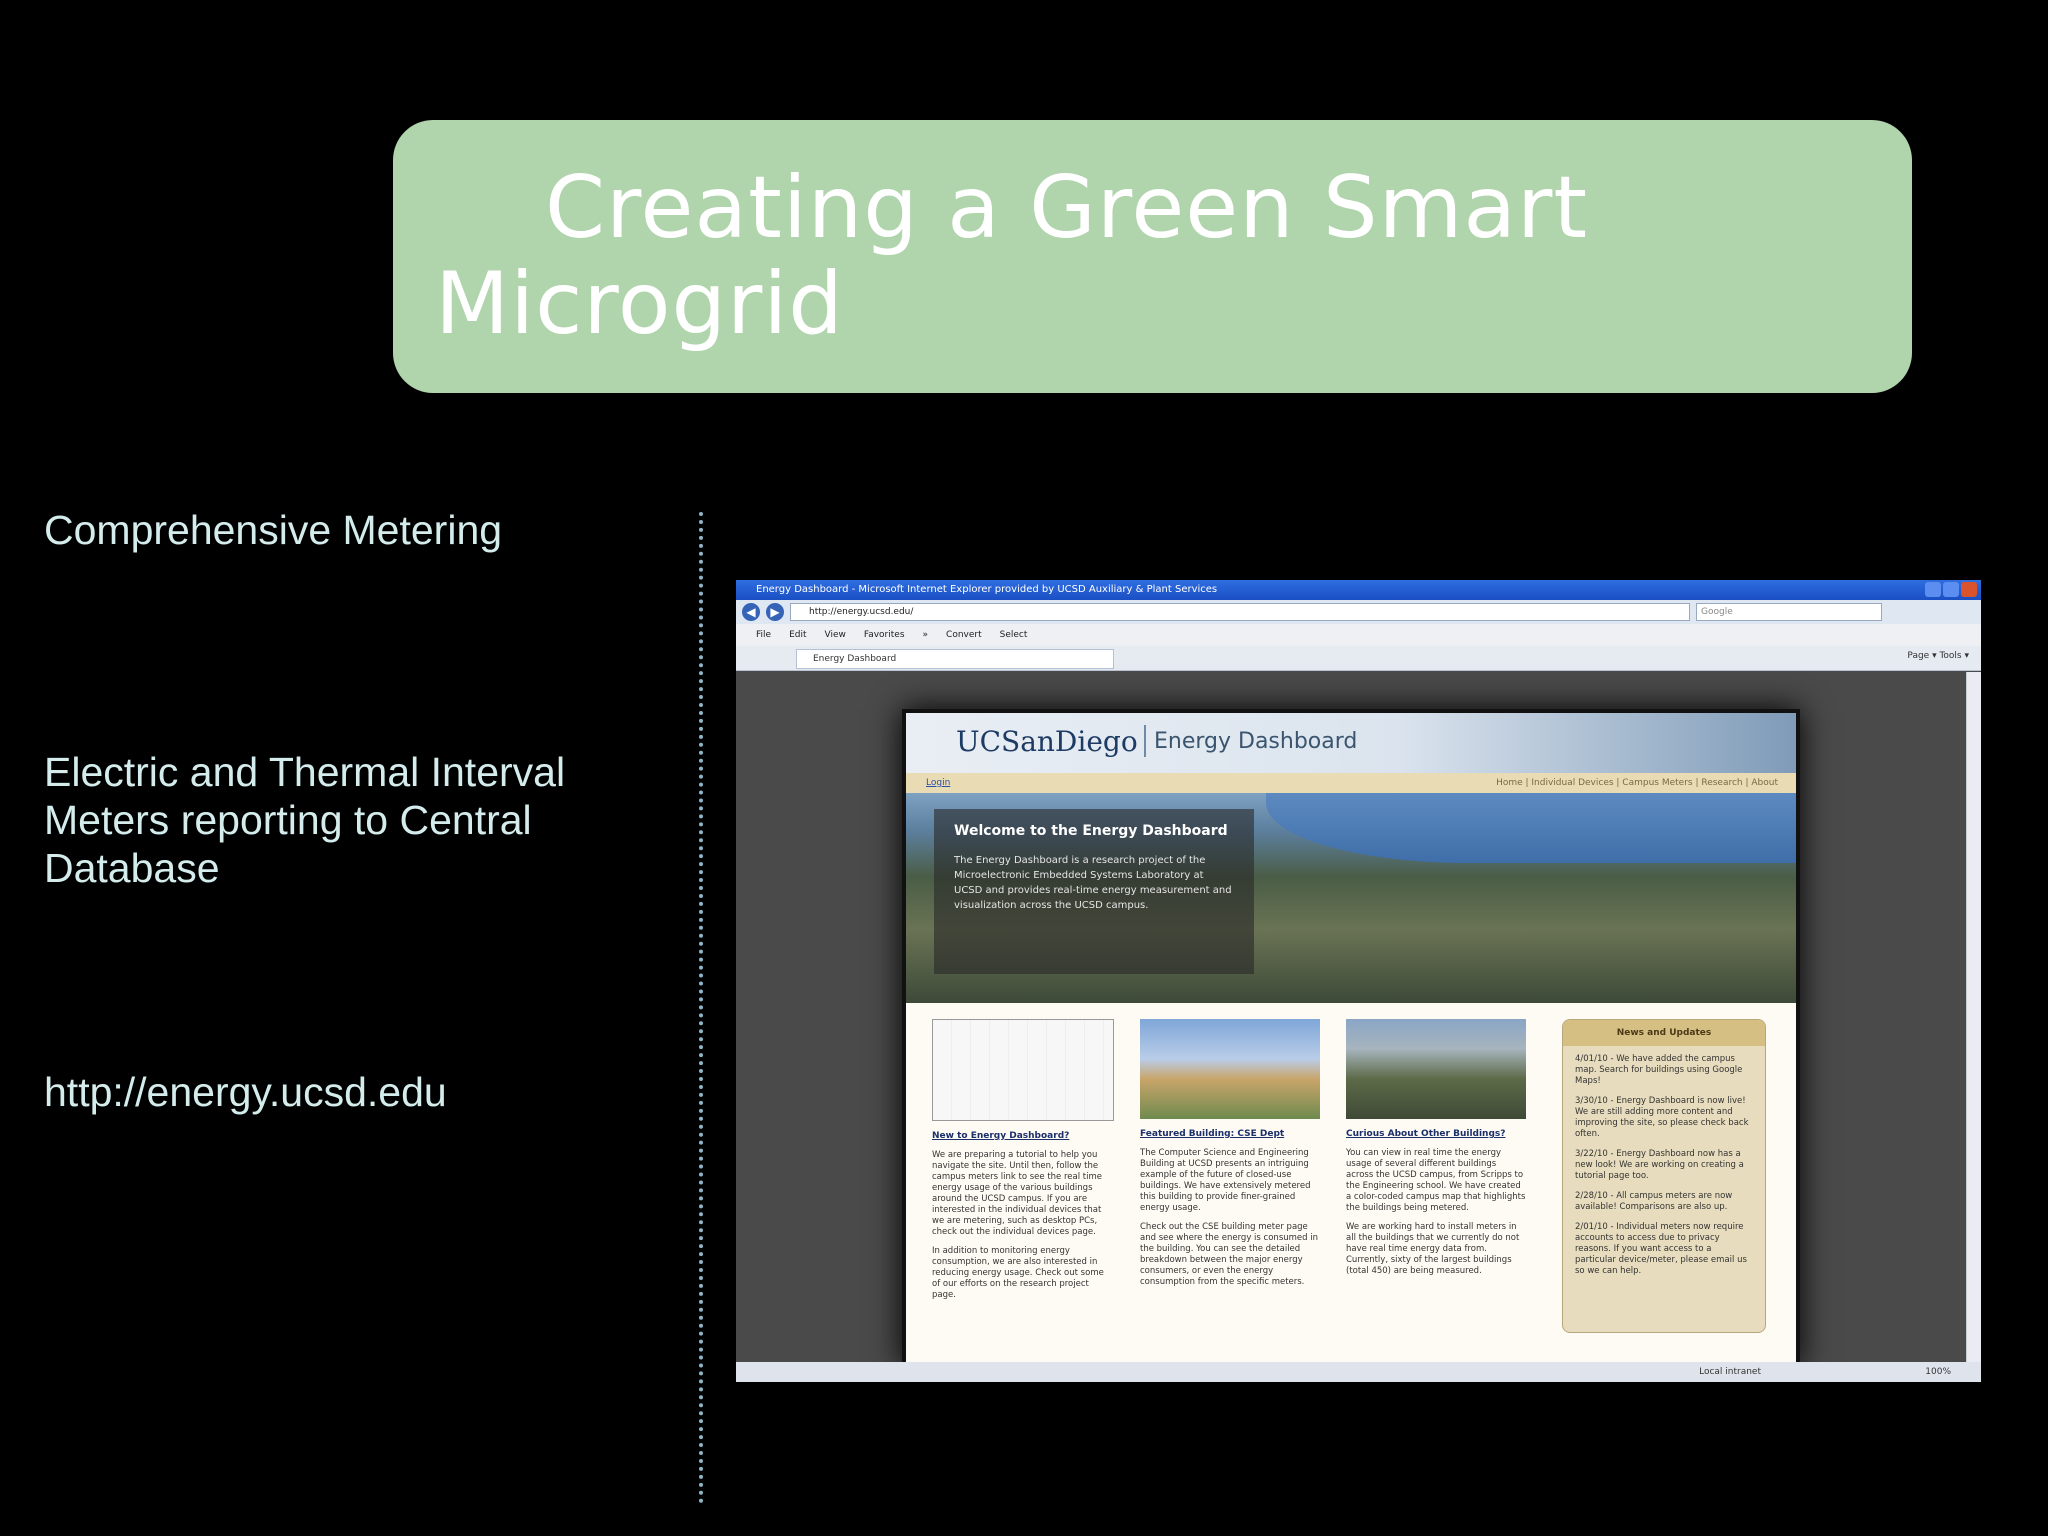  I want to click on address-bar: ◀ ▶ http://energy.ucsd.edu/ Google, so click(1358, 612).